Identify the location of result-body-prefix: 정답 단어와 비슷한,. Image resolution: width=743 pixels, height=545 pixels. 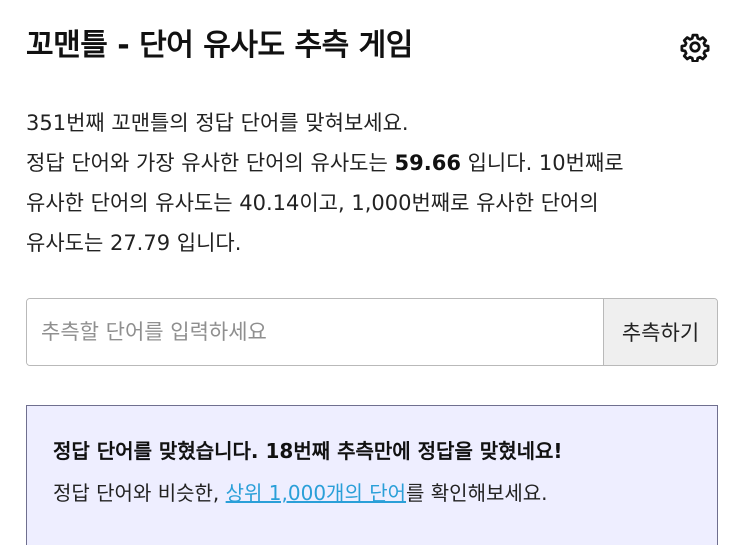
(139, 493).